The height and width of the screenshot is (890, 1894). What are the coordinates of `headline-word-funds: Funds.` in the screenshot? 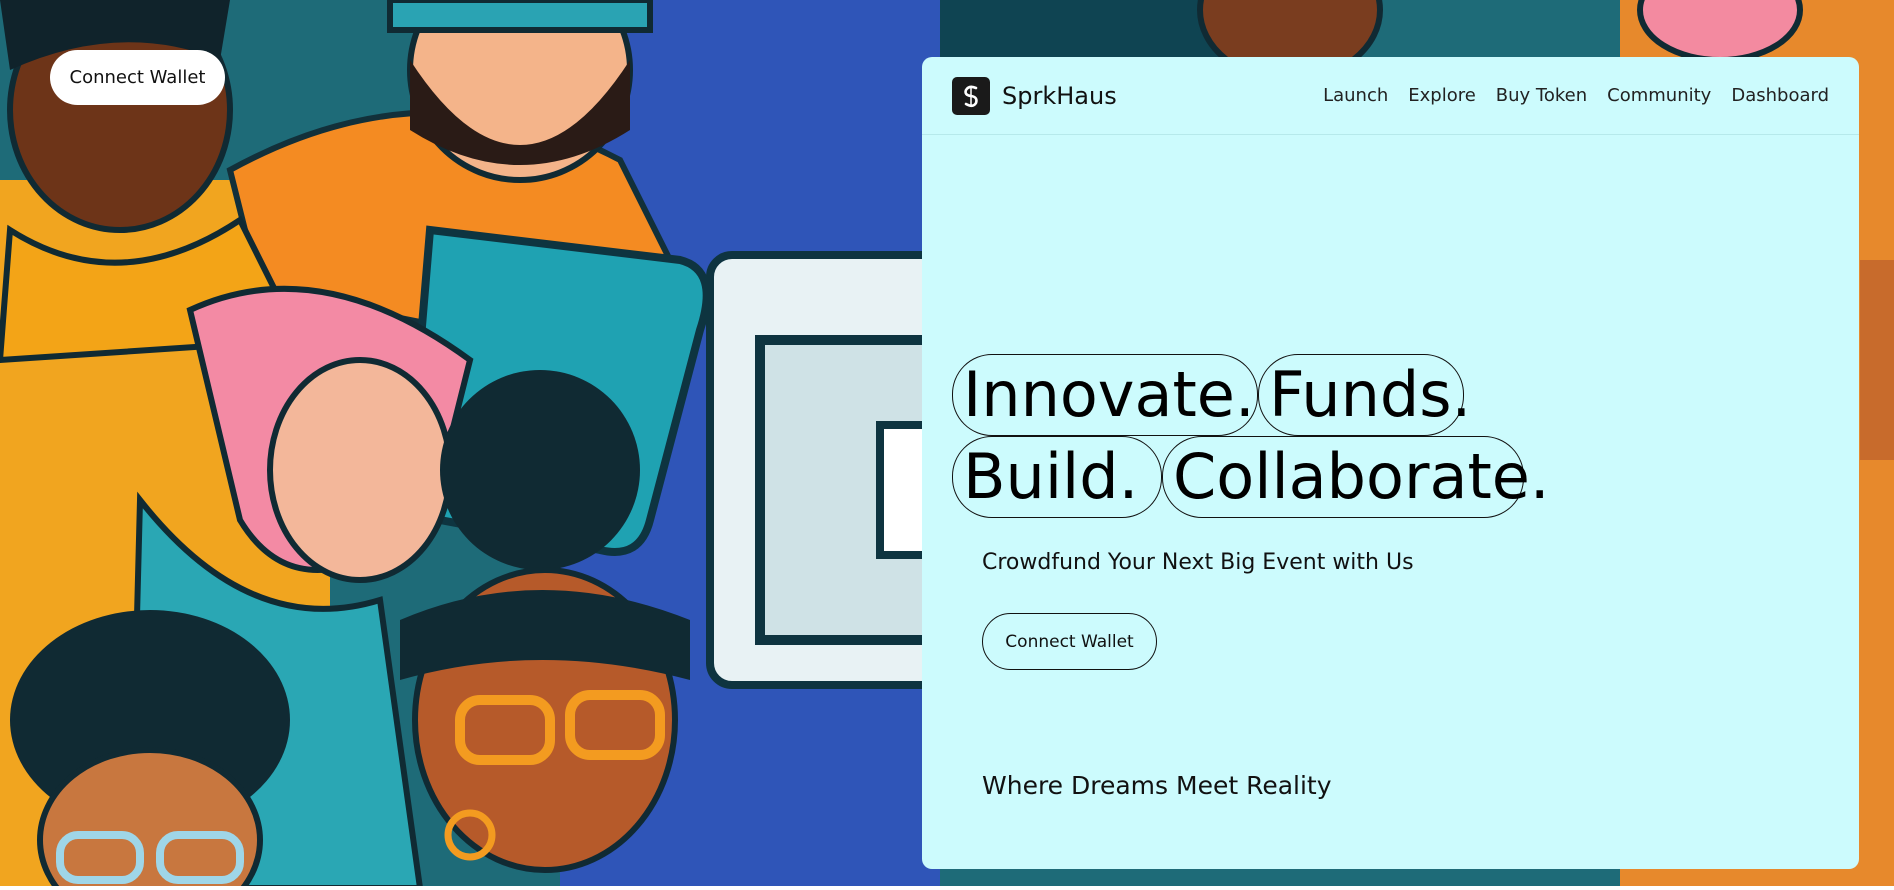 It's located at (1364, 395).